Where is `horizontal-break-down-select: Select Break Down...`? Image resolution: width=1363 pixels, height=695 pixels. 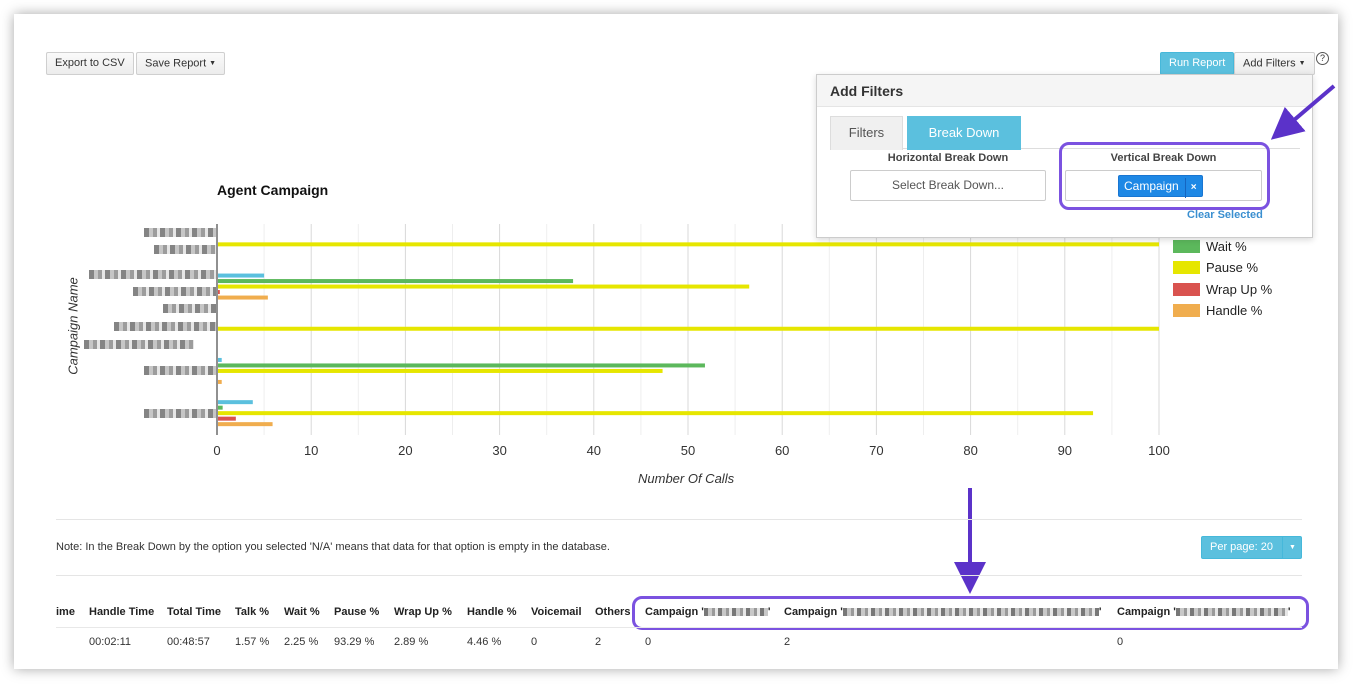
horizontal-break-down-select: Select Break Down... is located at coordinates (948, 185).